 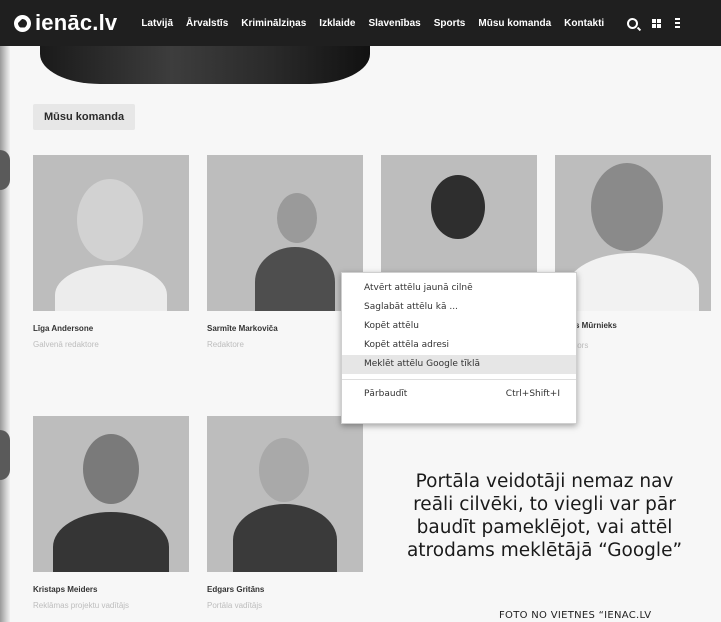 I want to click on menu-item-search-image-google: Meklēt attēlu Google tīklā, so click(x=459, y=364).